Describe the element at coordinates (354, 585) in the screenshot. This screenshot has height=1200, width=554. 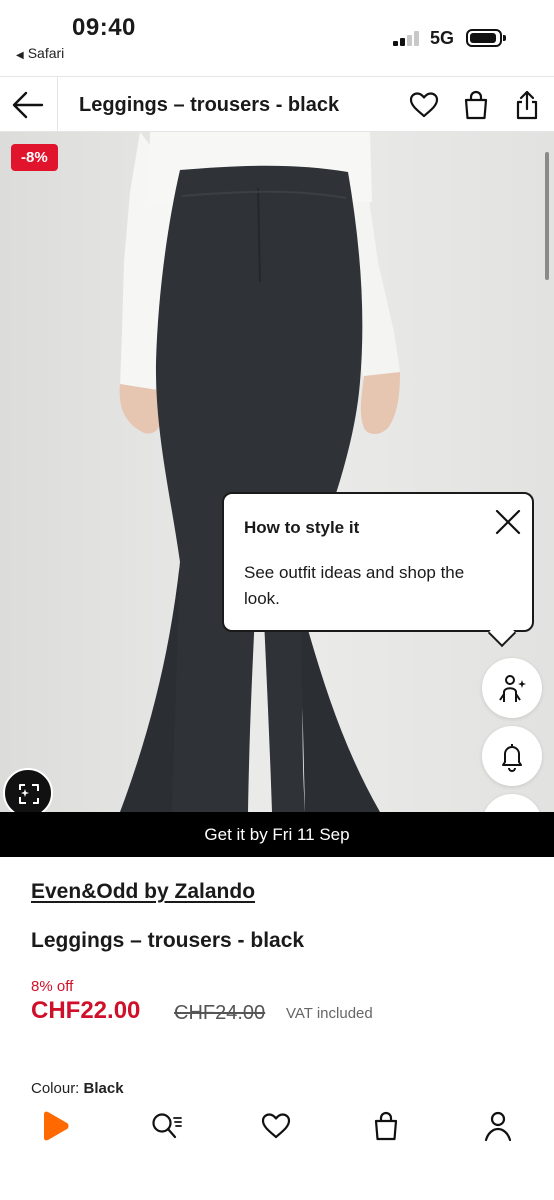
I see `tooltip-body: See outfit ideas and shop the look.` at that location.